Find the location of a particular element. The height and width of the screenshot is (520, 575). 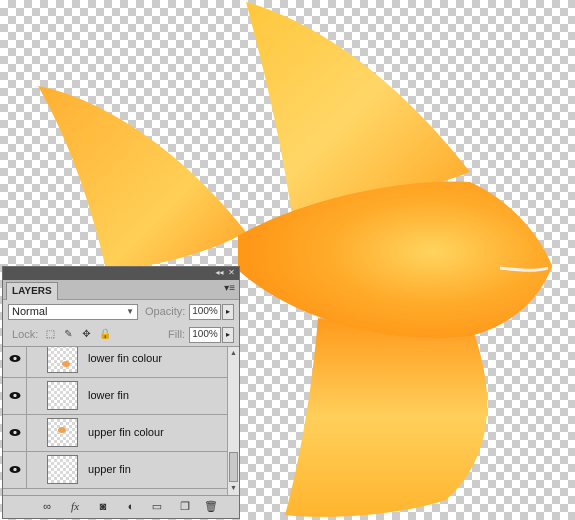

layer-list-scrollbar: ▲ ▼ is located at coordinates (233, 421).